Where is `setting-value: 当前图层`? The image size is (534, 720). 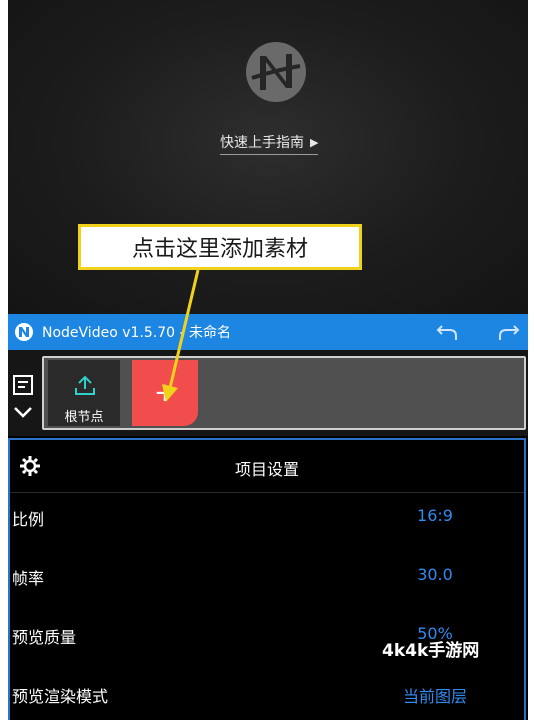 setting-value: 当前图层 is located at coordinates (435, 695).